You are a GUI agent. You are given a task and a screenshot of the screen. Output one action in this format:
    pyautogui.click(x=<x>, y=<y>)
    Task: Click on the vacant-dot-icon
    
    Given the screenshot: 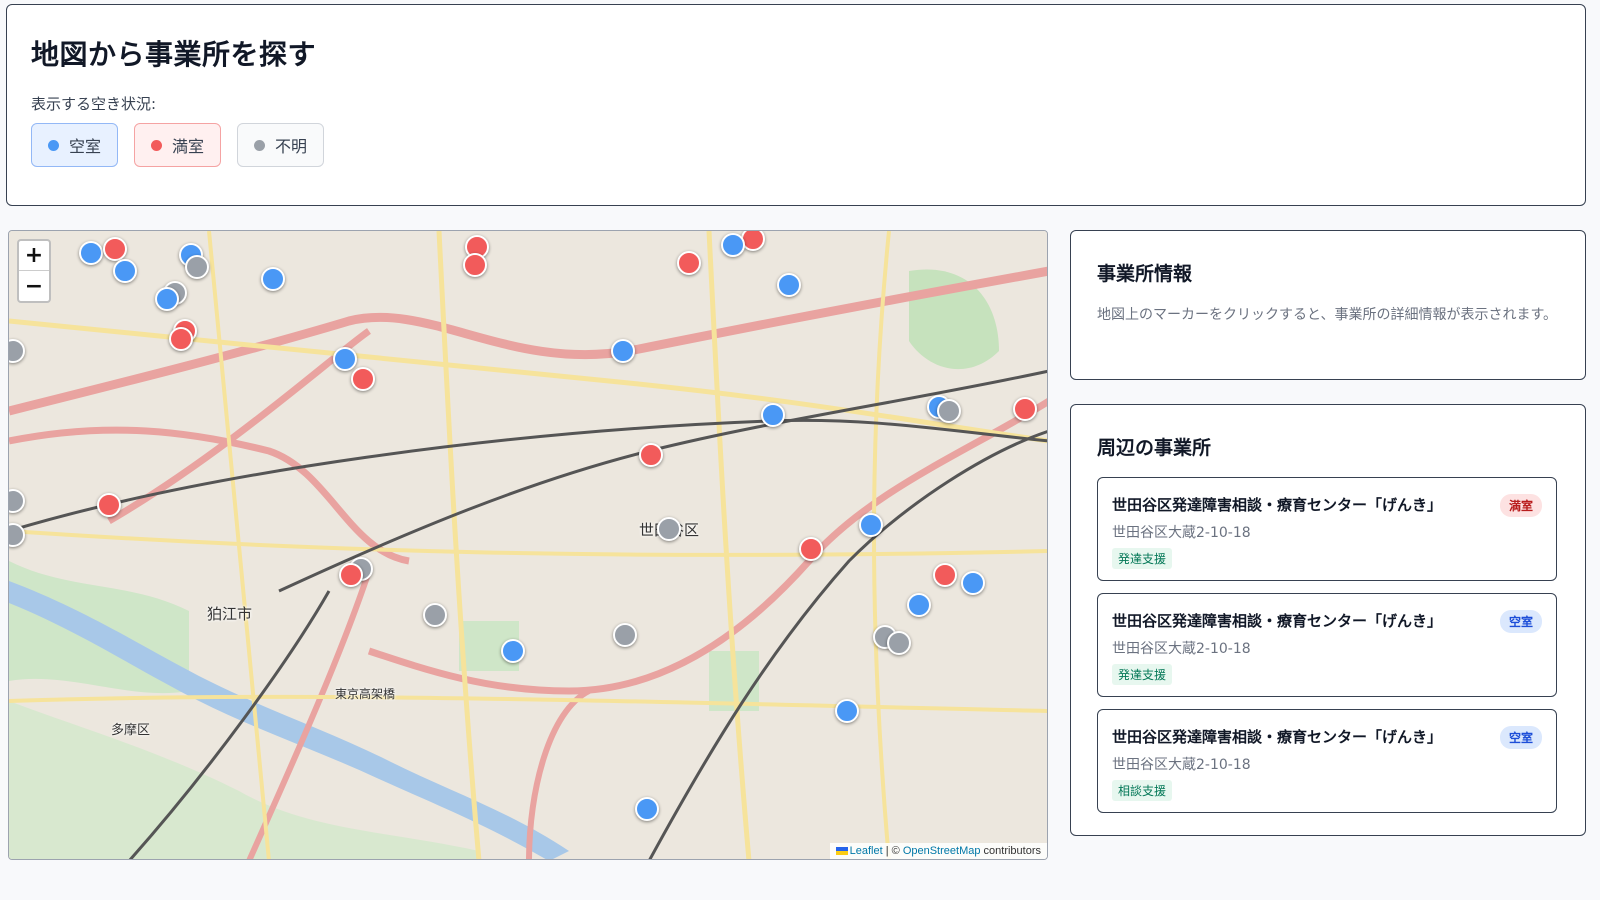 What is the action you would take?
    pyautogui.click(x=53, y=145)
    